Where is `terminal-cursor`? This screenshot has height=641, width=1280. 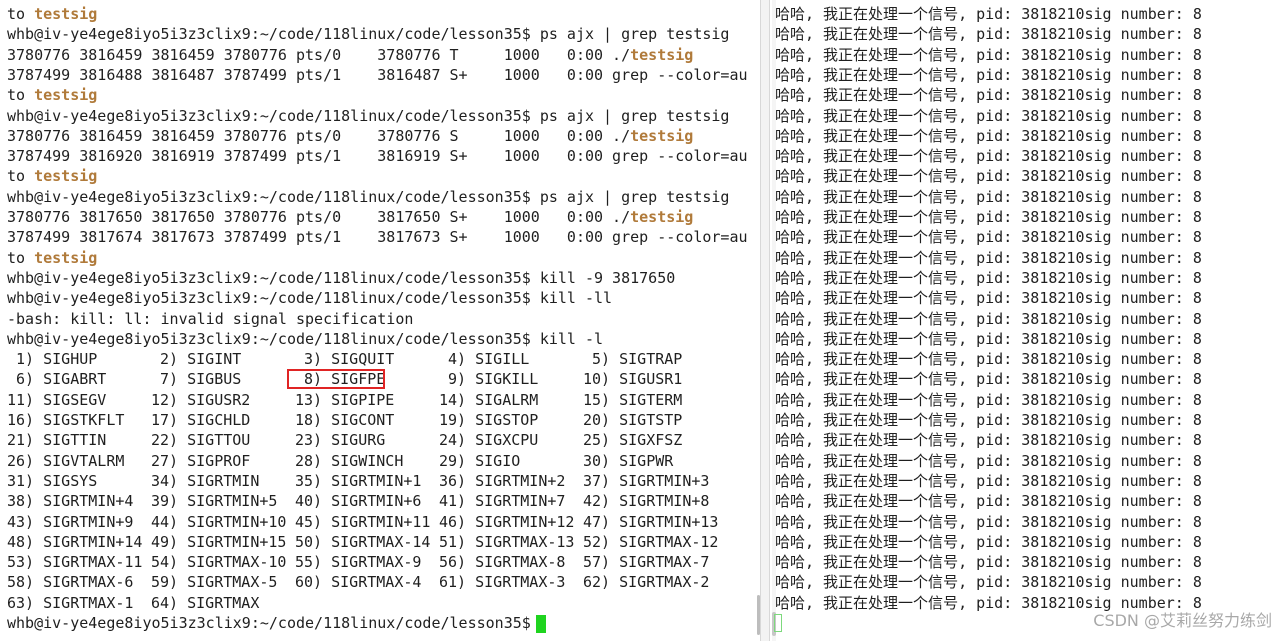 terminal-cursor is located at coordinates (541, 624).